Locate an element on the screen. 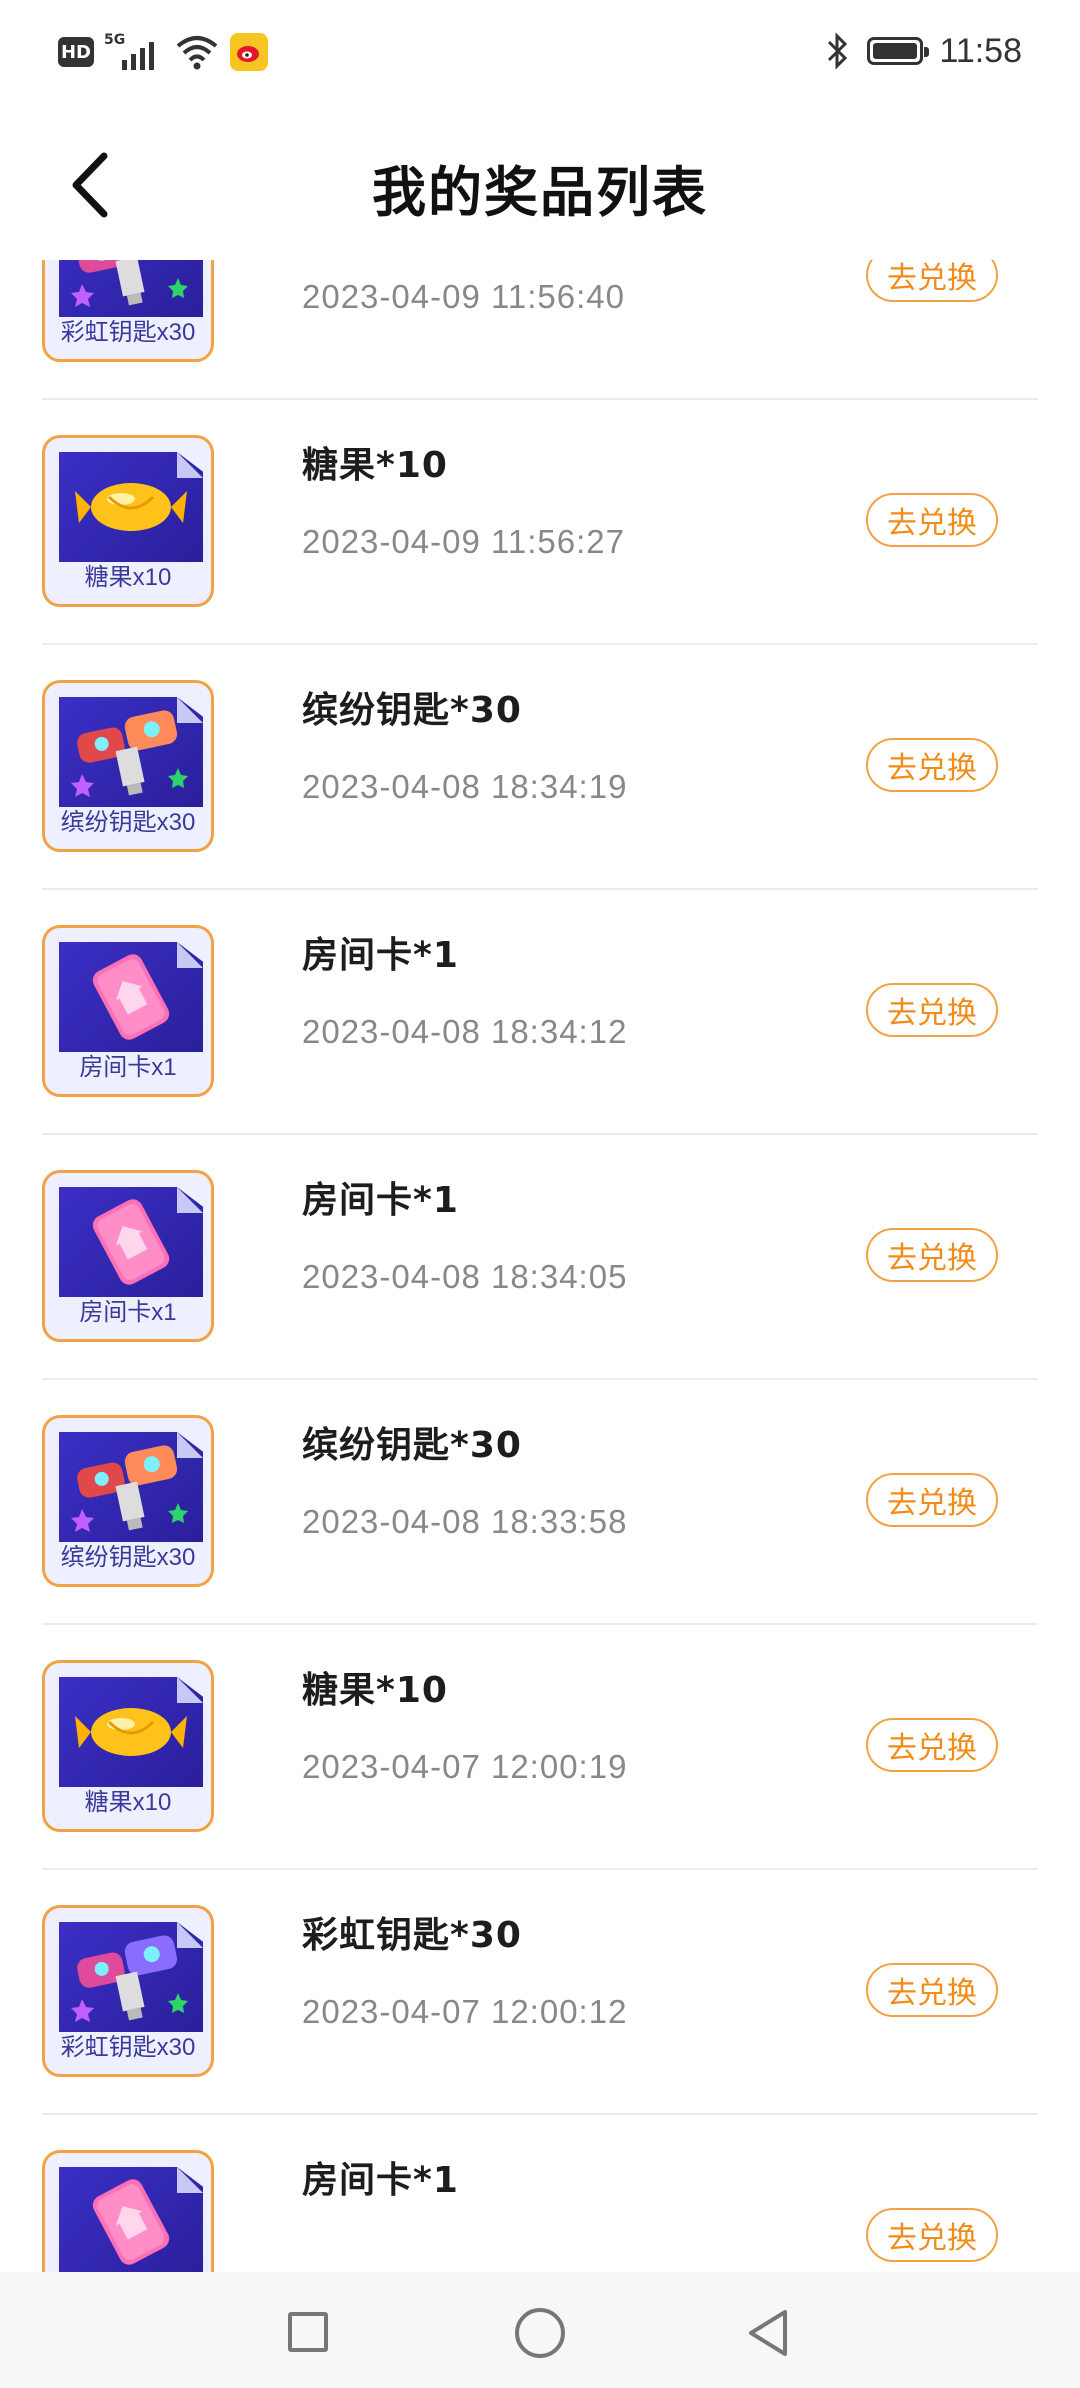 The width and height of the screenshot is (1080, 2388). back-nav-button is located at coordinates (768, 2333).